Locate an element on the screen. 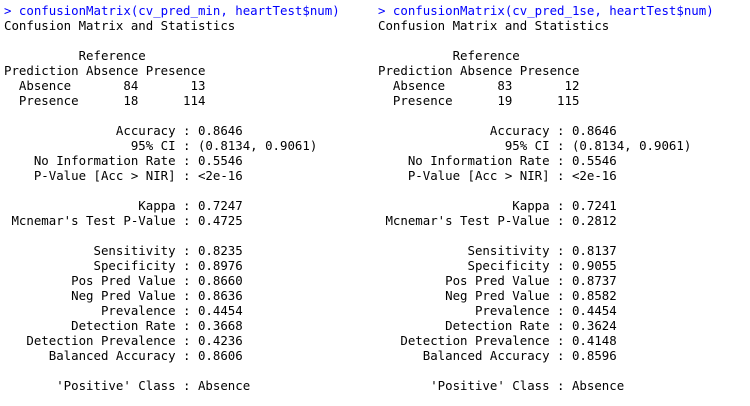 The height and width of the screenshot is (406, 750). stat-pos-pred-value: Pos Pred Value : 0.8737 is located at coordinates (497, 280).